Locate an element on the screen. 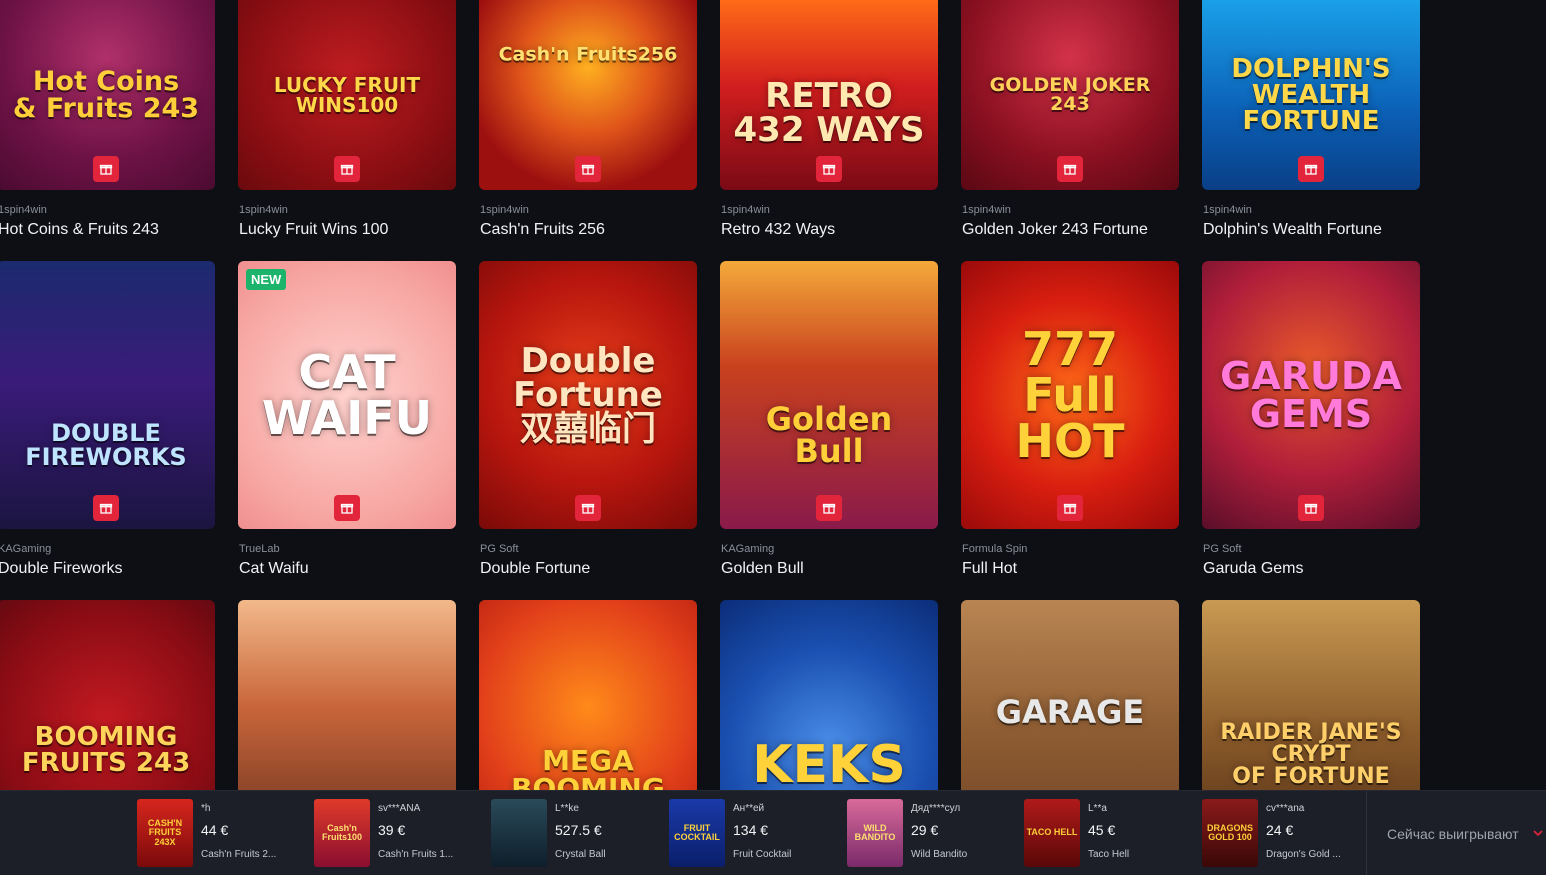  game-name: Dolphin's Wealth Fortune is located at coordinates (1292, 230).